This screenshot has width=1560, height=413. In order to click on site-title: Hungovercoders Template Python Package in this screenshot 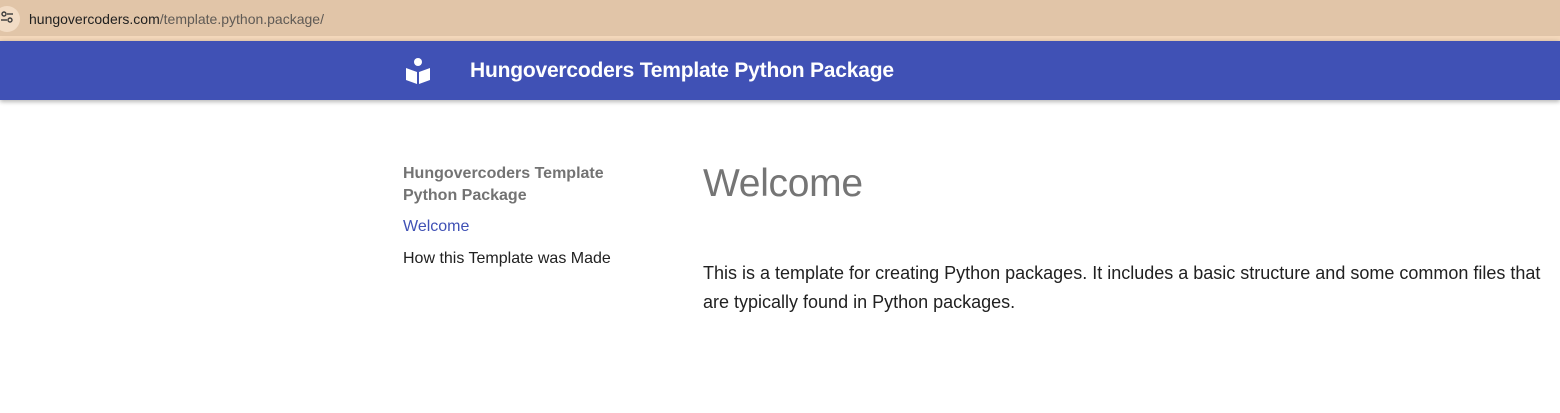, I will do `click(682, 71)`.